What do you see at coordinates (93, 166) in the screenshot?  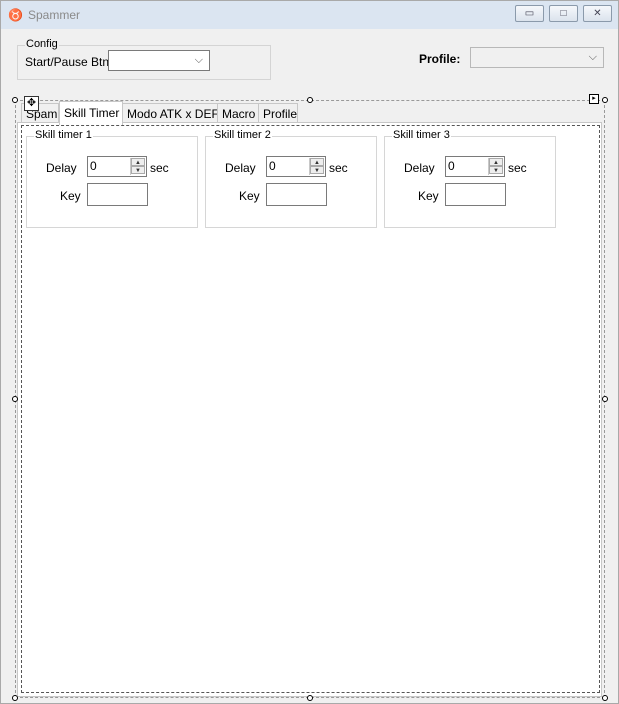 I see `delay-1-value: 0` at bounding box center [93, 166].